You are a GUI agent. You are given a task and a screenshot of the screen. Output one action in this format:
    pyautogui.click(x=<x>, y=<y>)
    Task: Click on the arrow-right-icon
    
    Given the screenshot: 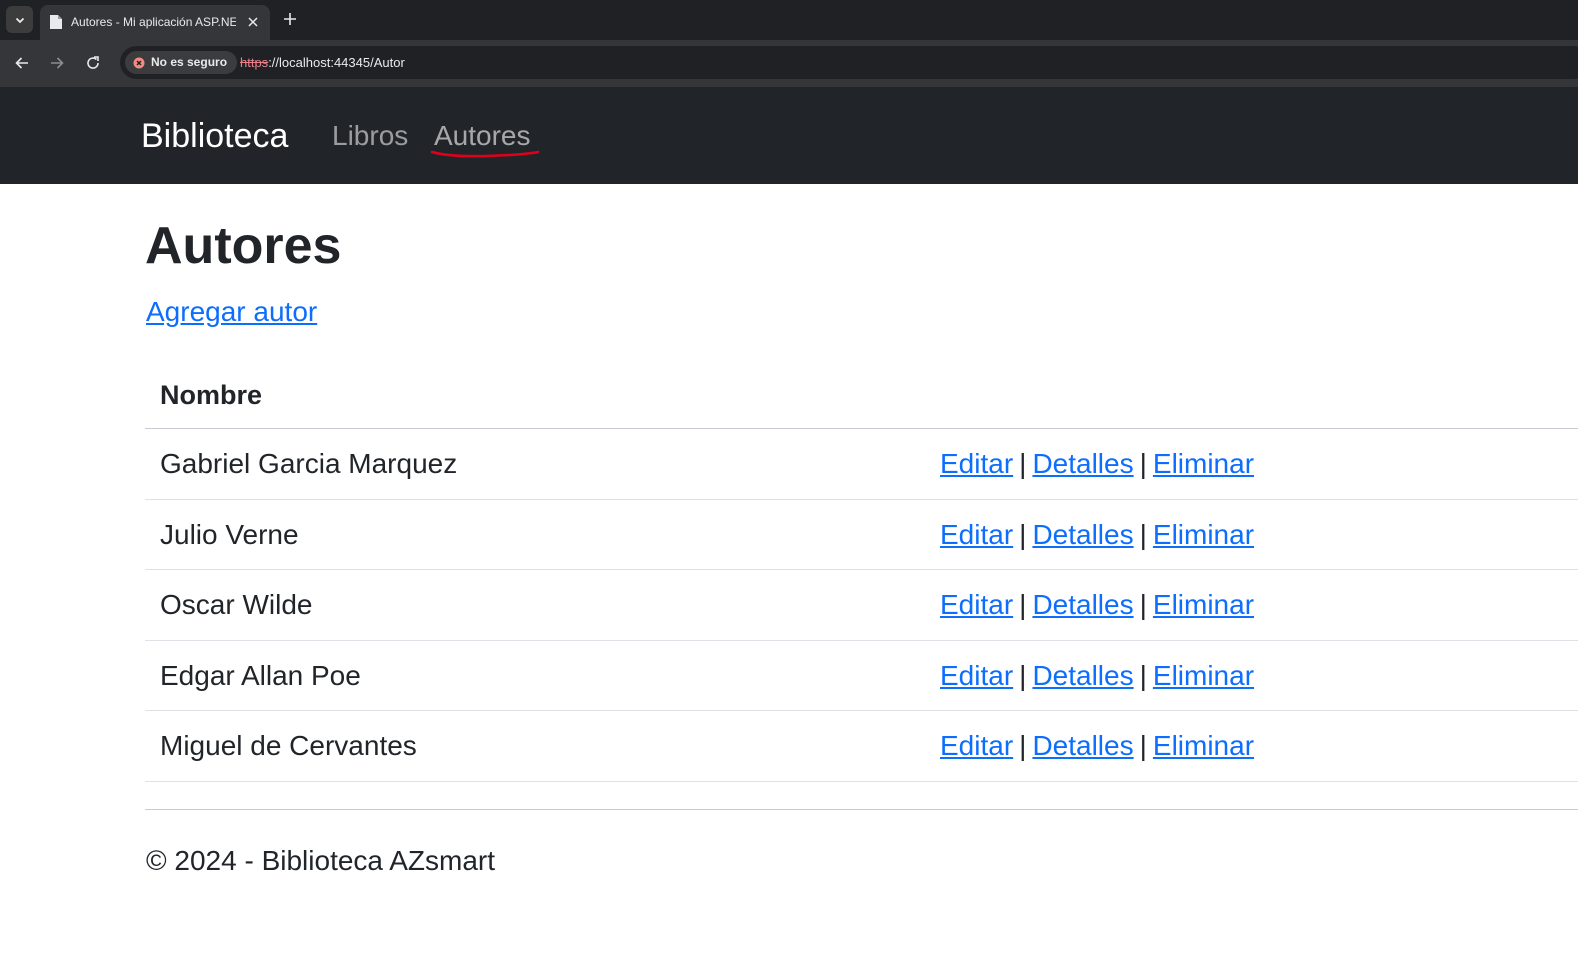 What is the action you would take?
    pyautogui.click(x=57, y=63)
    